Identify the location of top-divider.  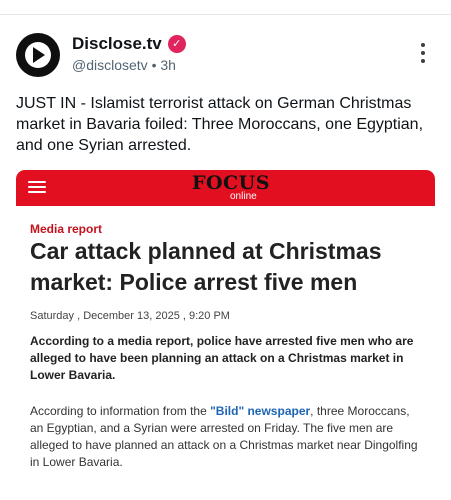
(225, 14).